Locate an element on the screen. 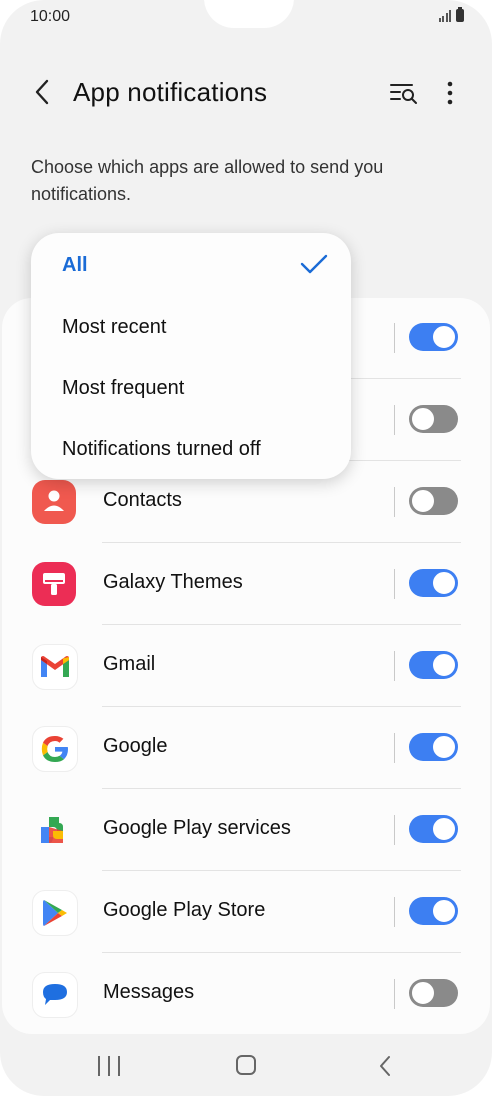 The width and height of the screenshot is (492, 1096). app-row-gmail: Gmail is located at coordinates (246, 666).